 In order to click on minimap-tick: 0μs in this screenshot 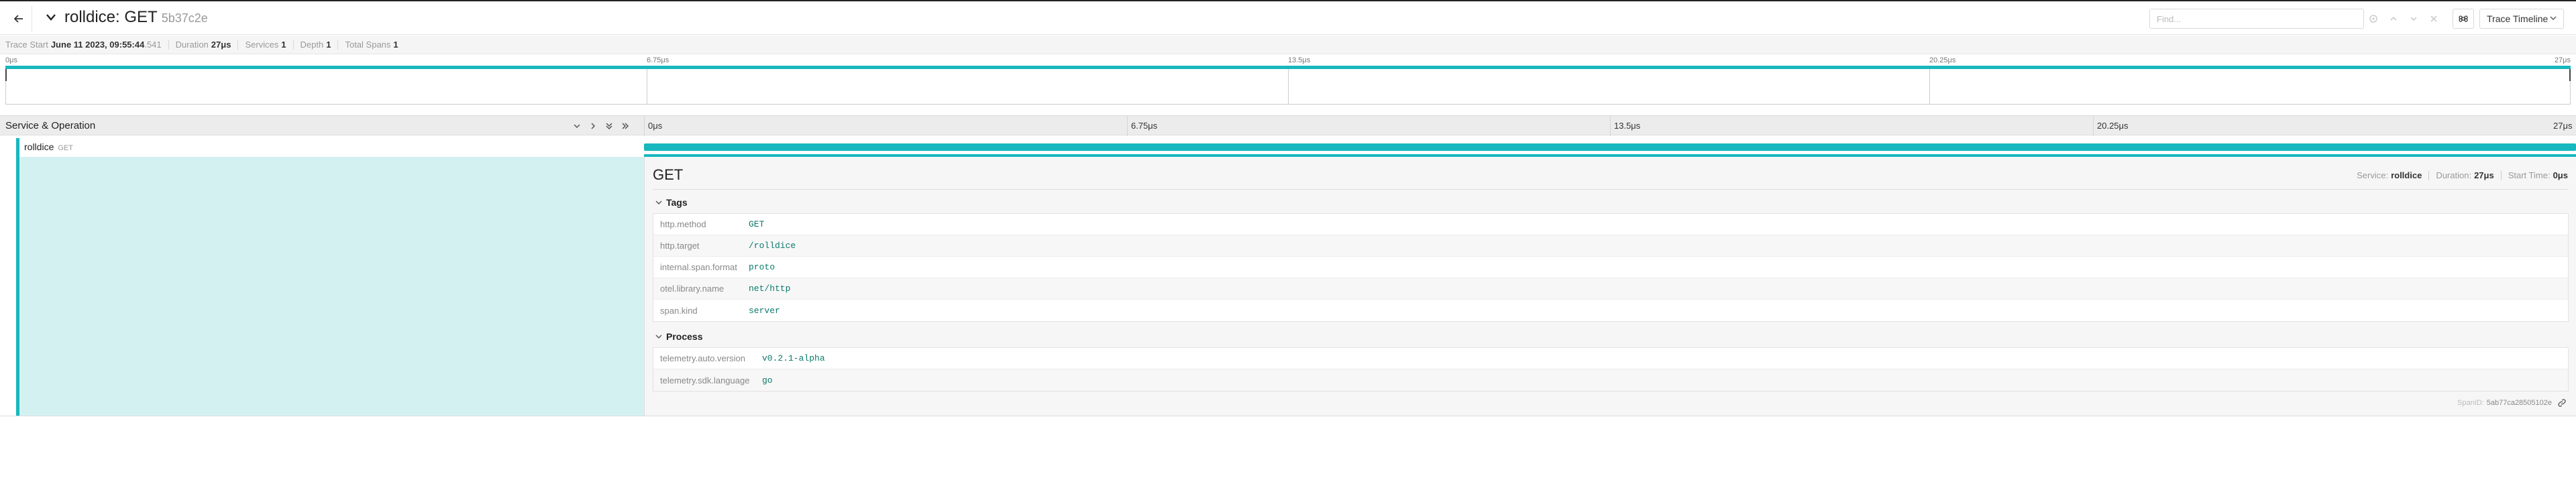, I will do `click(11, 60)`.